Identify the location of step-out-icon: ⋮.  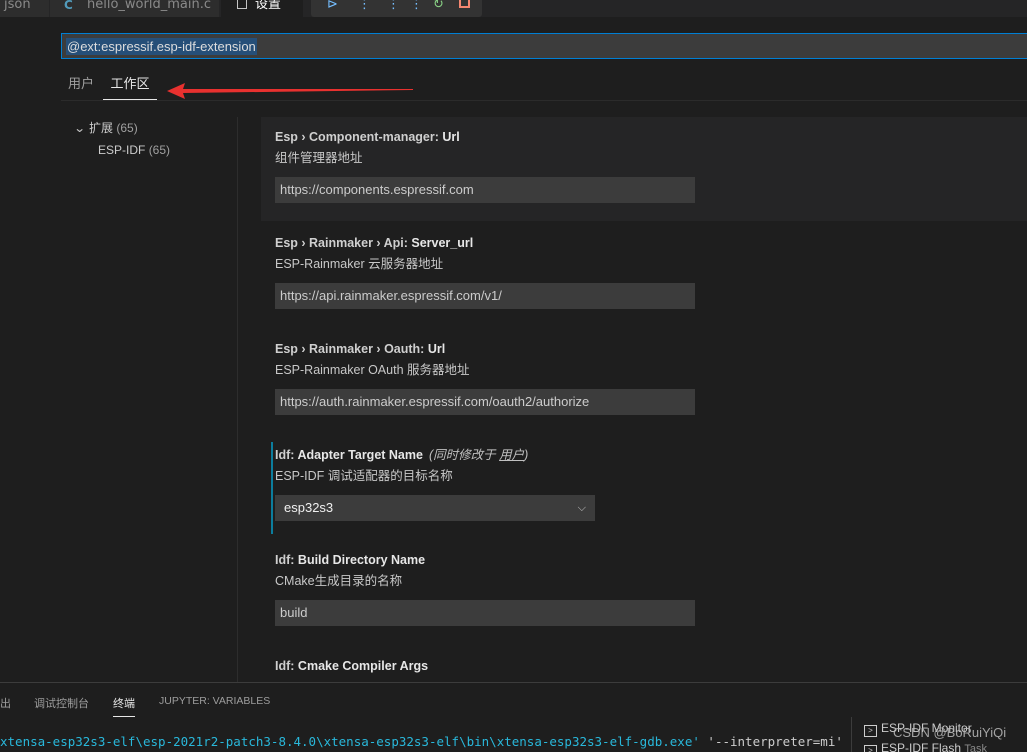
(416, 5).